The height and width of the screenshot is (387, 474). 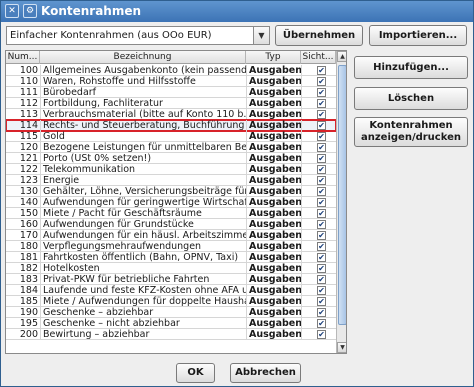 I want to click on chart-select: Einfacher Kontenrahmen (aus OOo EUR) ▼, so click(x=138, y=35).